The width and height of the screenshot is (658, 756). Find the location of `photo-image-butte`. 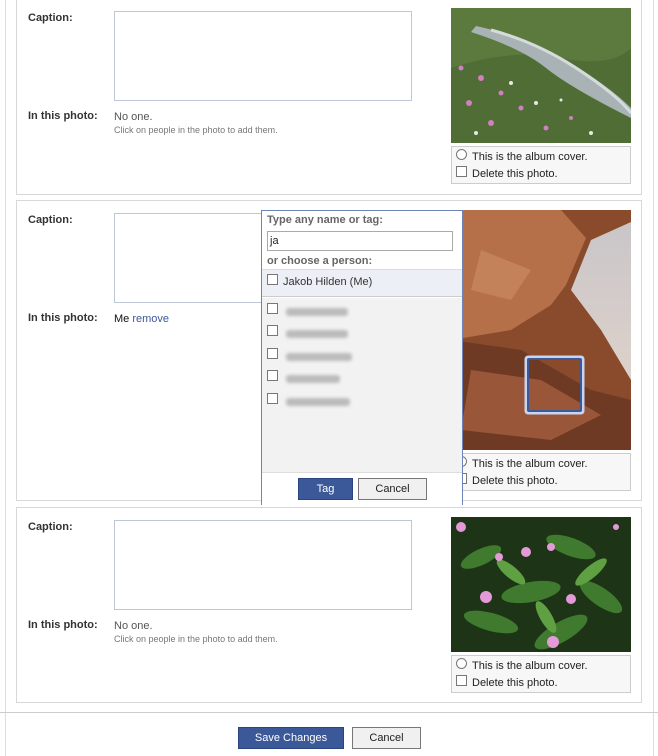

photo-image-butte is located at coordinates (541, 330).